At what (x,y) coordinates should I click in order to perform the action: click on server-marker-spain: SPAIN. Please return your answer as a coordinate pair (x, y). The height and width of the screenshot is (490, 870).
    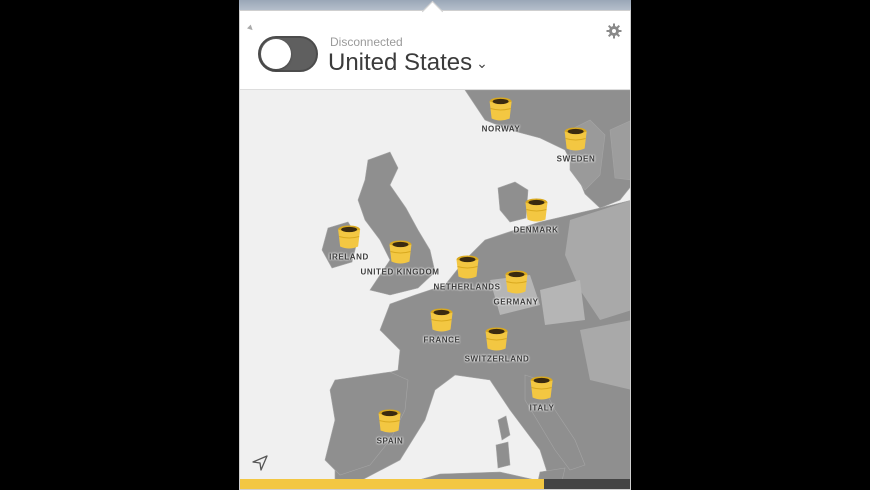
    Looking at the image, I should click on (390, 427).